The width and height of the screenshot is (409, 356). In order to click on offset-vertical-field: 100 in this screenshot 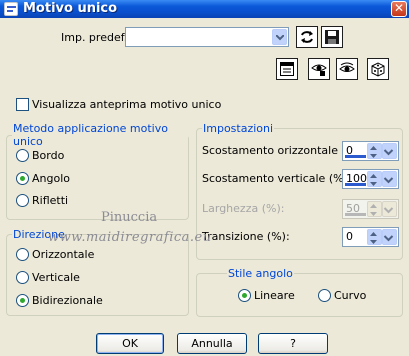, I will do `click(370, 179)`.